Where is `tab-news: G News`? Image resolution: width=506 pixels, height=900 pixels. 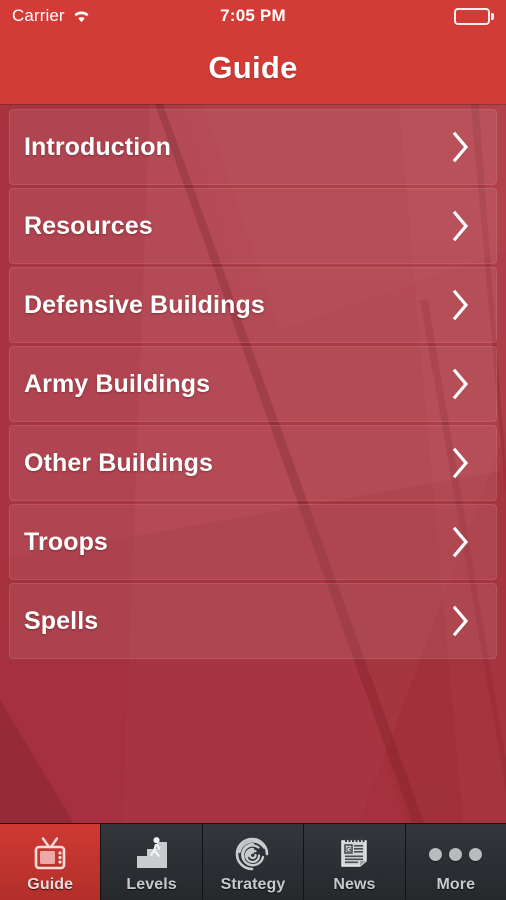 tab-news: G News is located at coordinates (355, 862).